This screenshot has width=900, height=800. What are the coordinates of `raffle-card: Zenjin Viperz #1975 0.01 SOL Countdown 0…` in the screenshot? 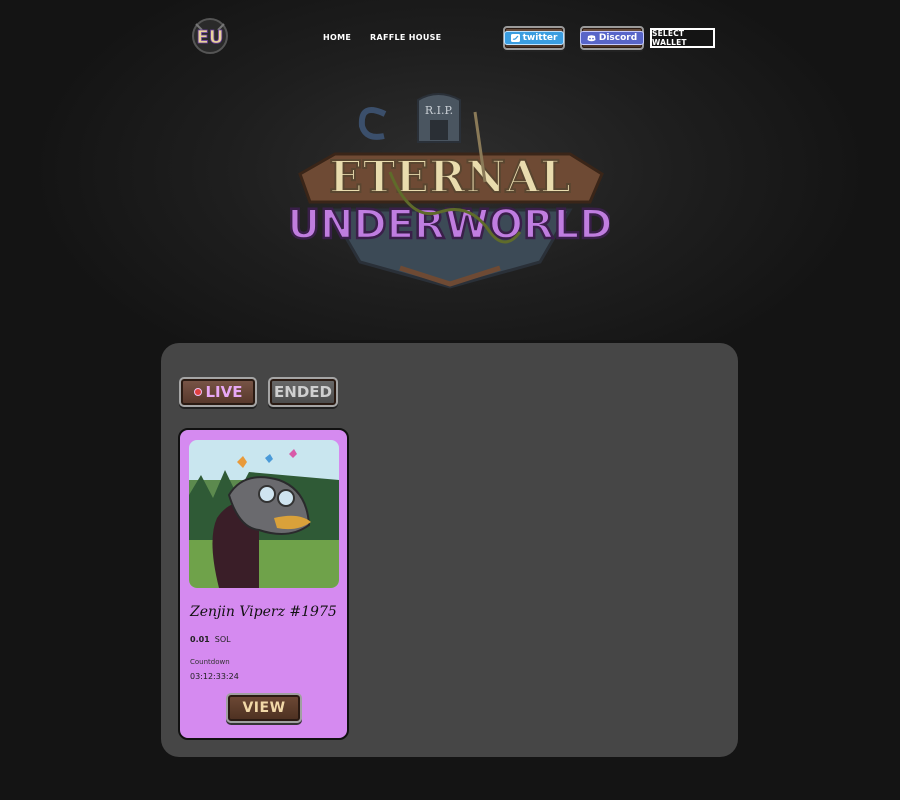 It's located at (263, 584).